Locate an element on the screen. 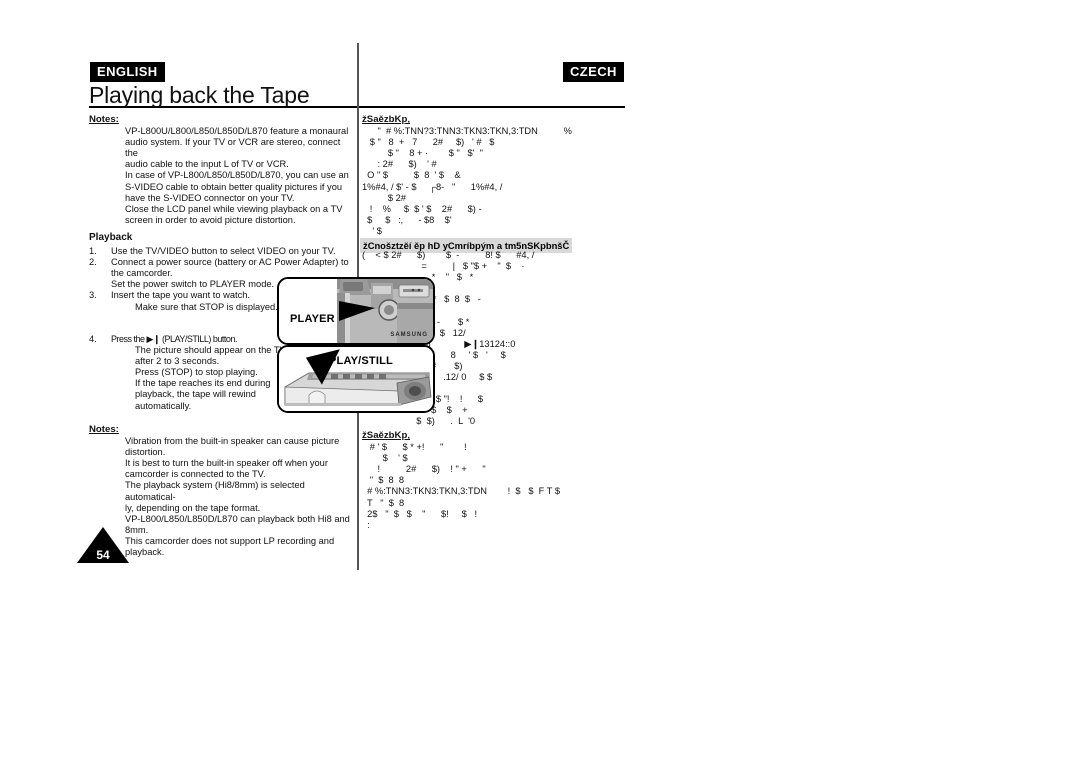 Image resolution: width=1080 pixels, height=763 pixels. czech-note-line: : 2# $) ' # is located at coordinates (399, 164).